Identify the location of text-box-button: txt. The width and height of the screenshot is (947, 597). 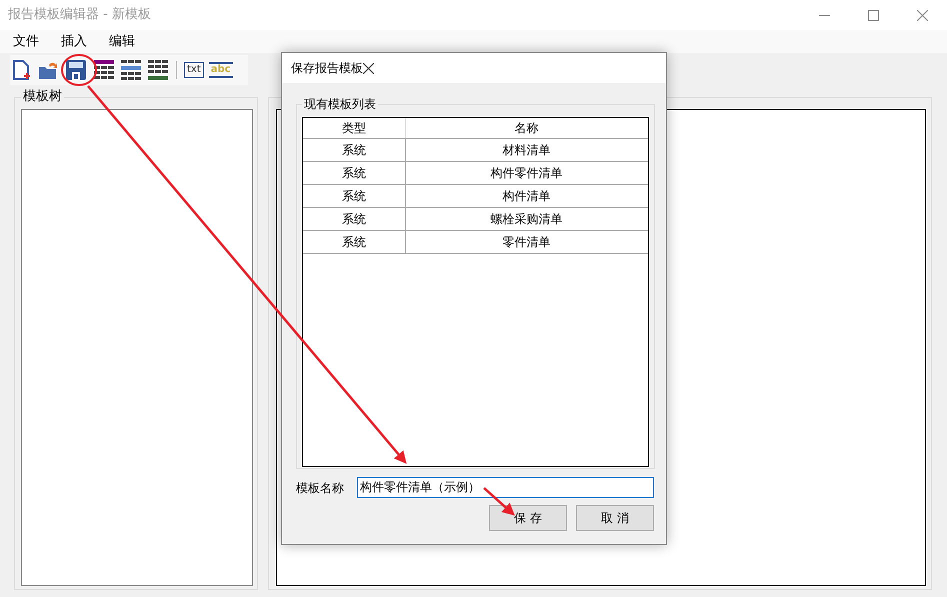
(194, 70).